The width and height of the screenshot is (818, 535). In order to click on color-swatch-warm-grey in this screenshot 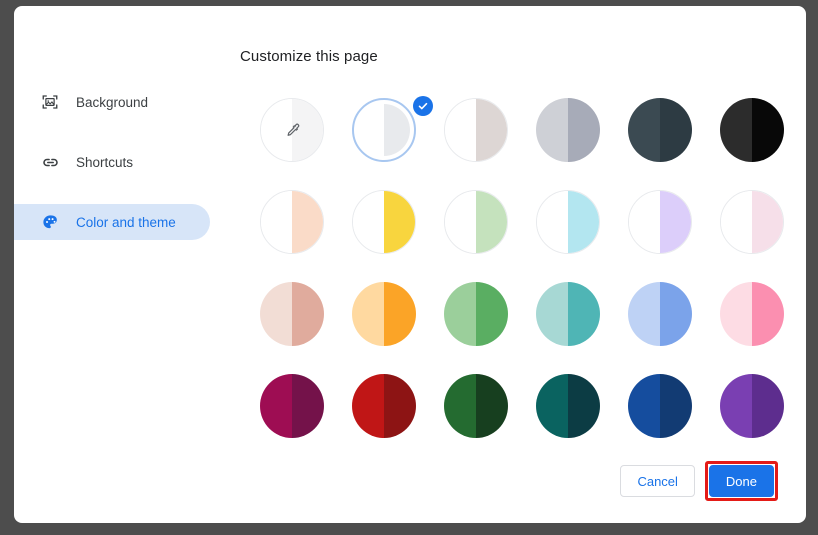, I will do `click(476, 130)`.